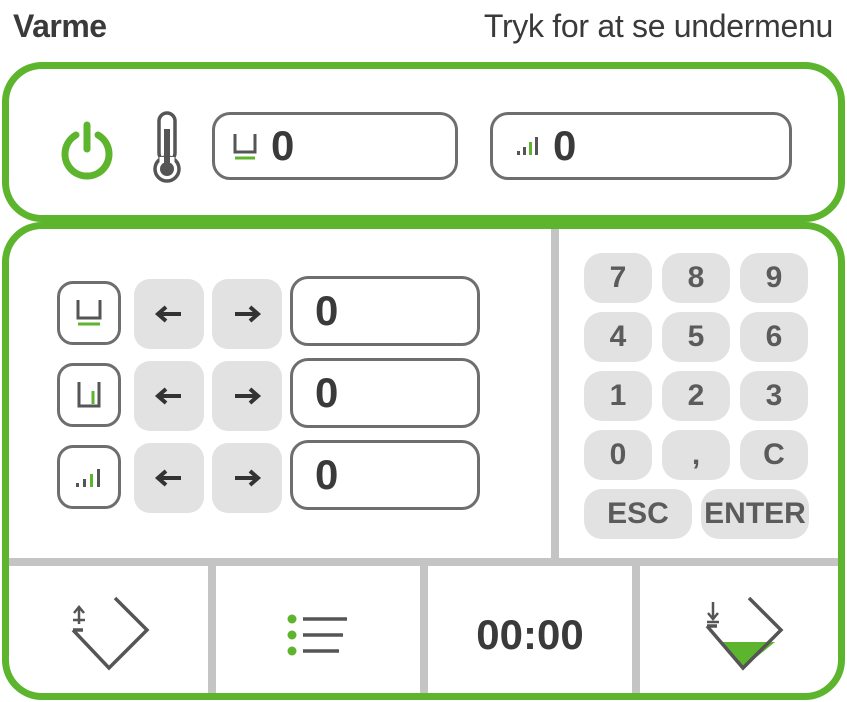  I want to click on signal-field: 0, so click(641, 146).